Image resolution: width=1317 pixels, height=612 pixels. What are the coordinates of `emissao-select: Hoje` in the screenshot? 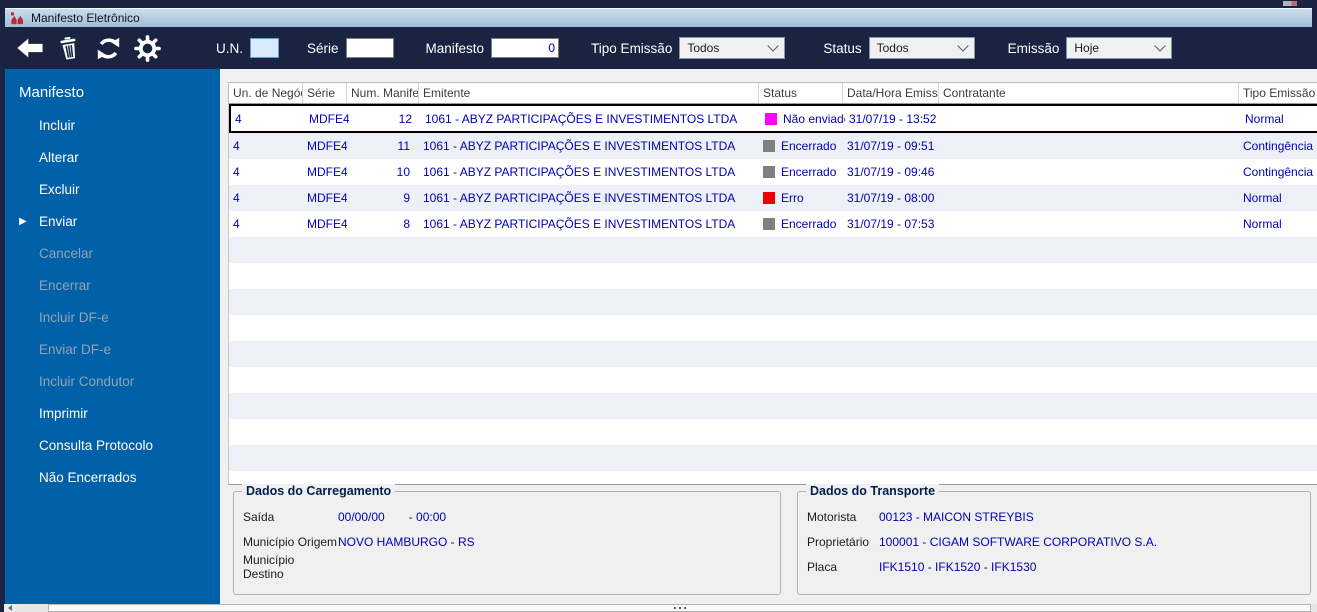 It's located at (1119, 48).